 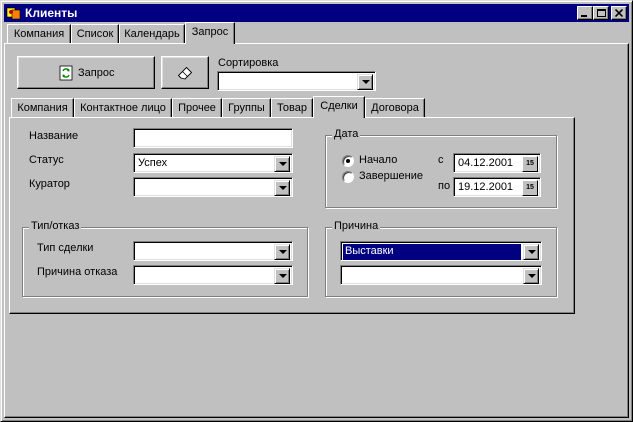 What do you see at coordinates (444, 186) in the screenshot?
I see `to-label: по` at bounding box center [444, 186].